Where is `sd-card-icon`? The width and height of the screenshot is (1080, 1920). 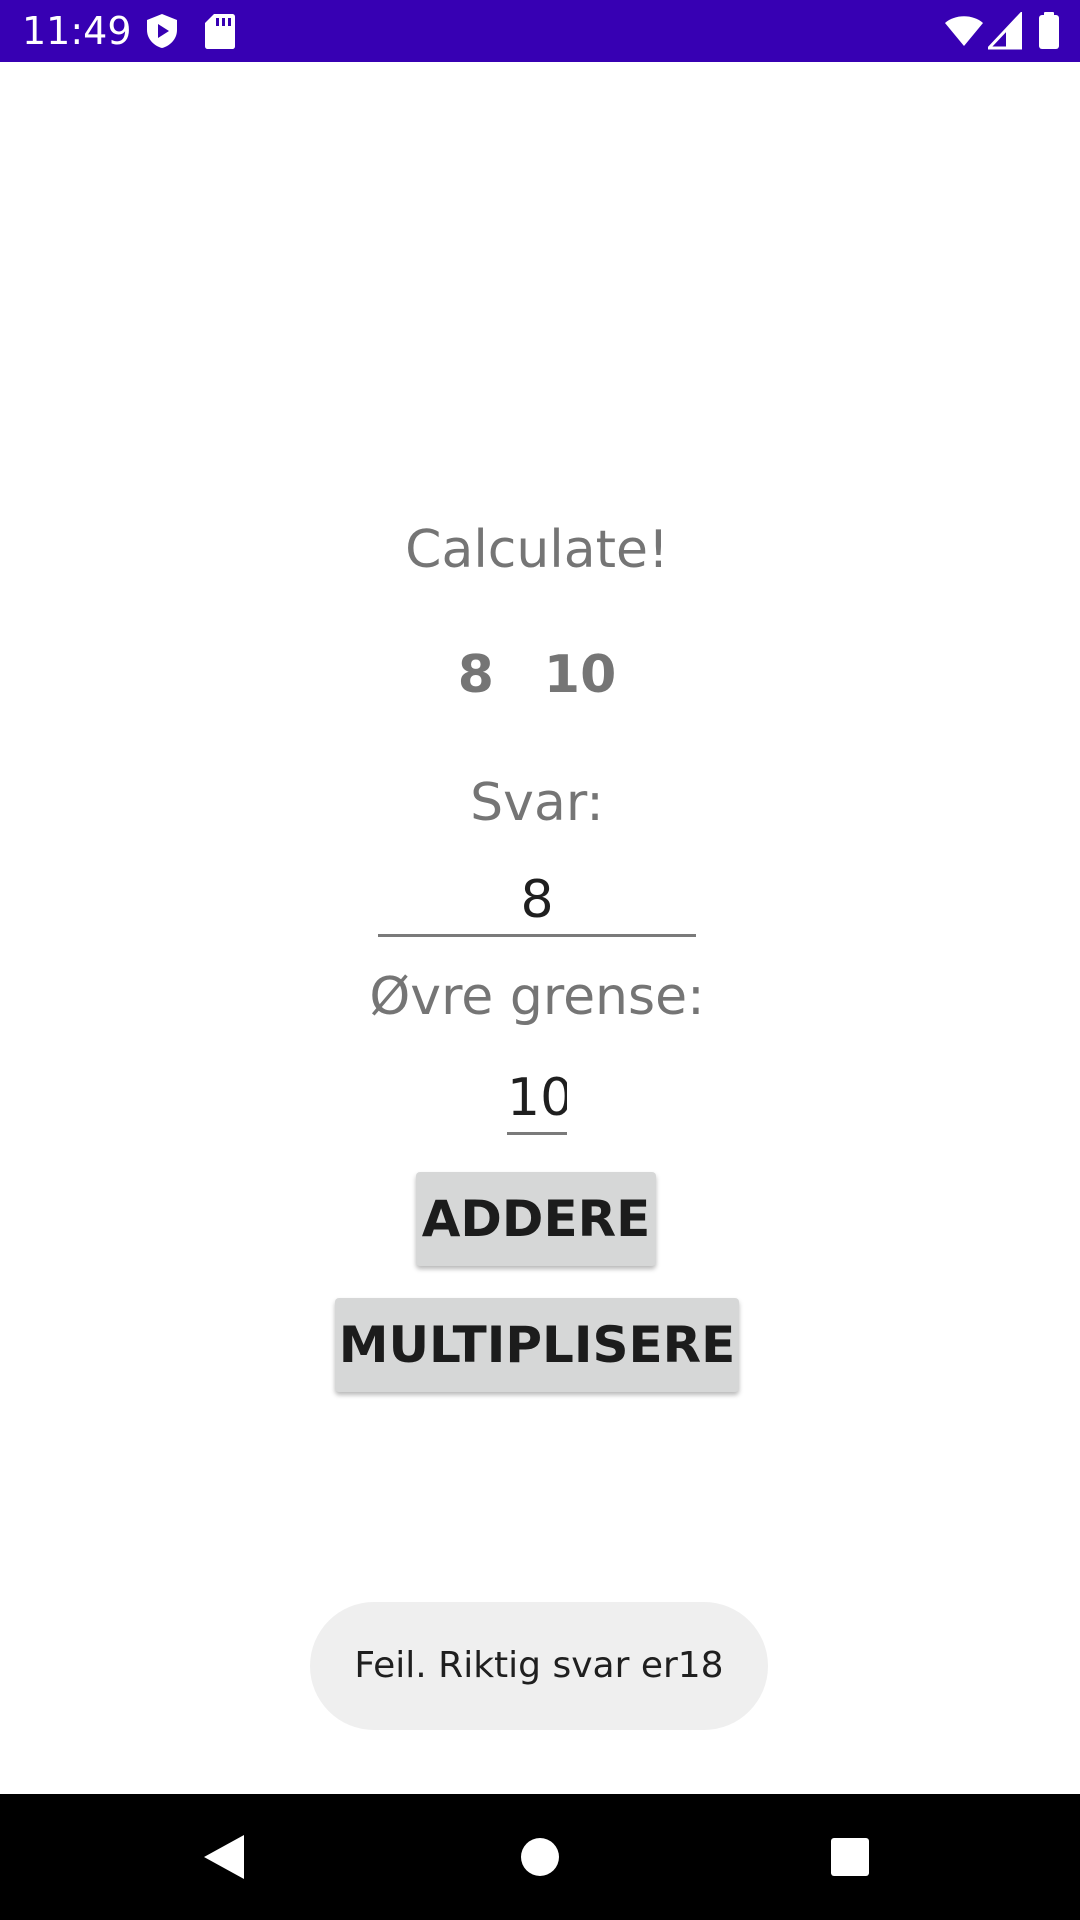
sd-card-icon is located at coordinates (223, 31).